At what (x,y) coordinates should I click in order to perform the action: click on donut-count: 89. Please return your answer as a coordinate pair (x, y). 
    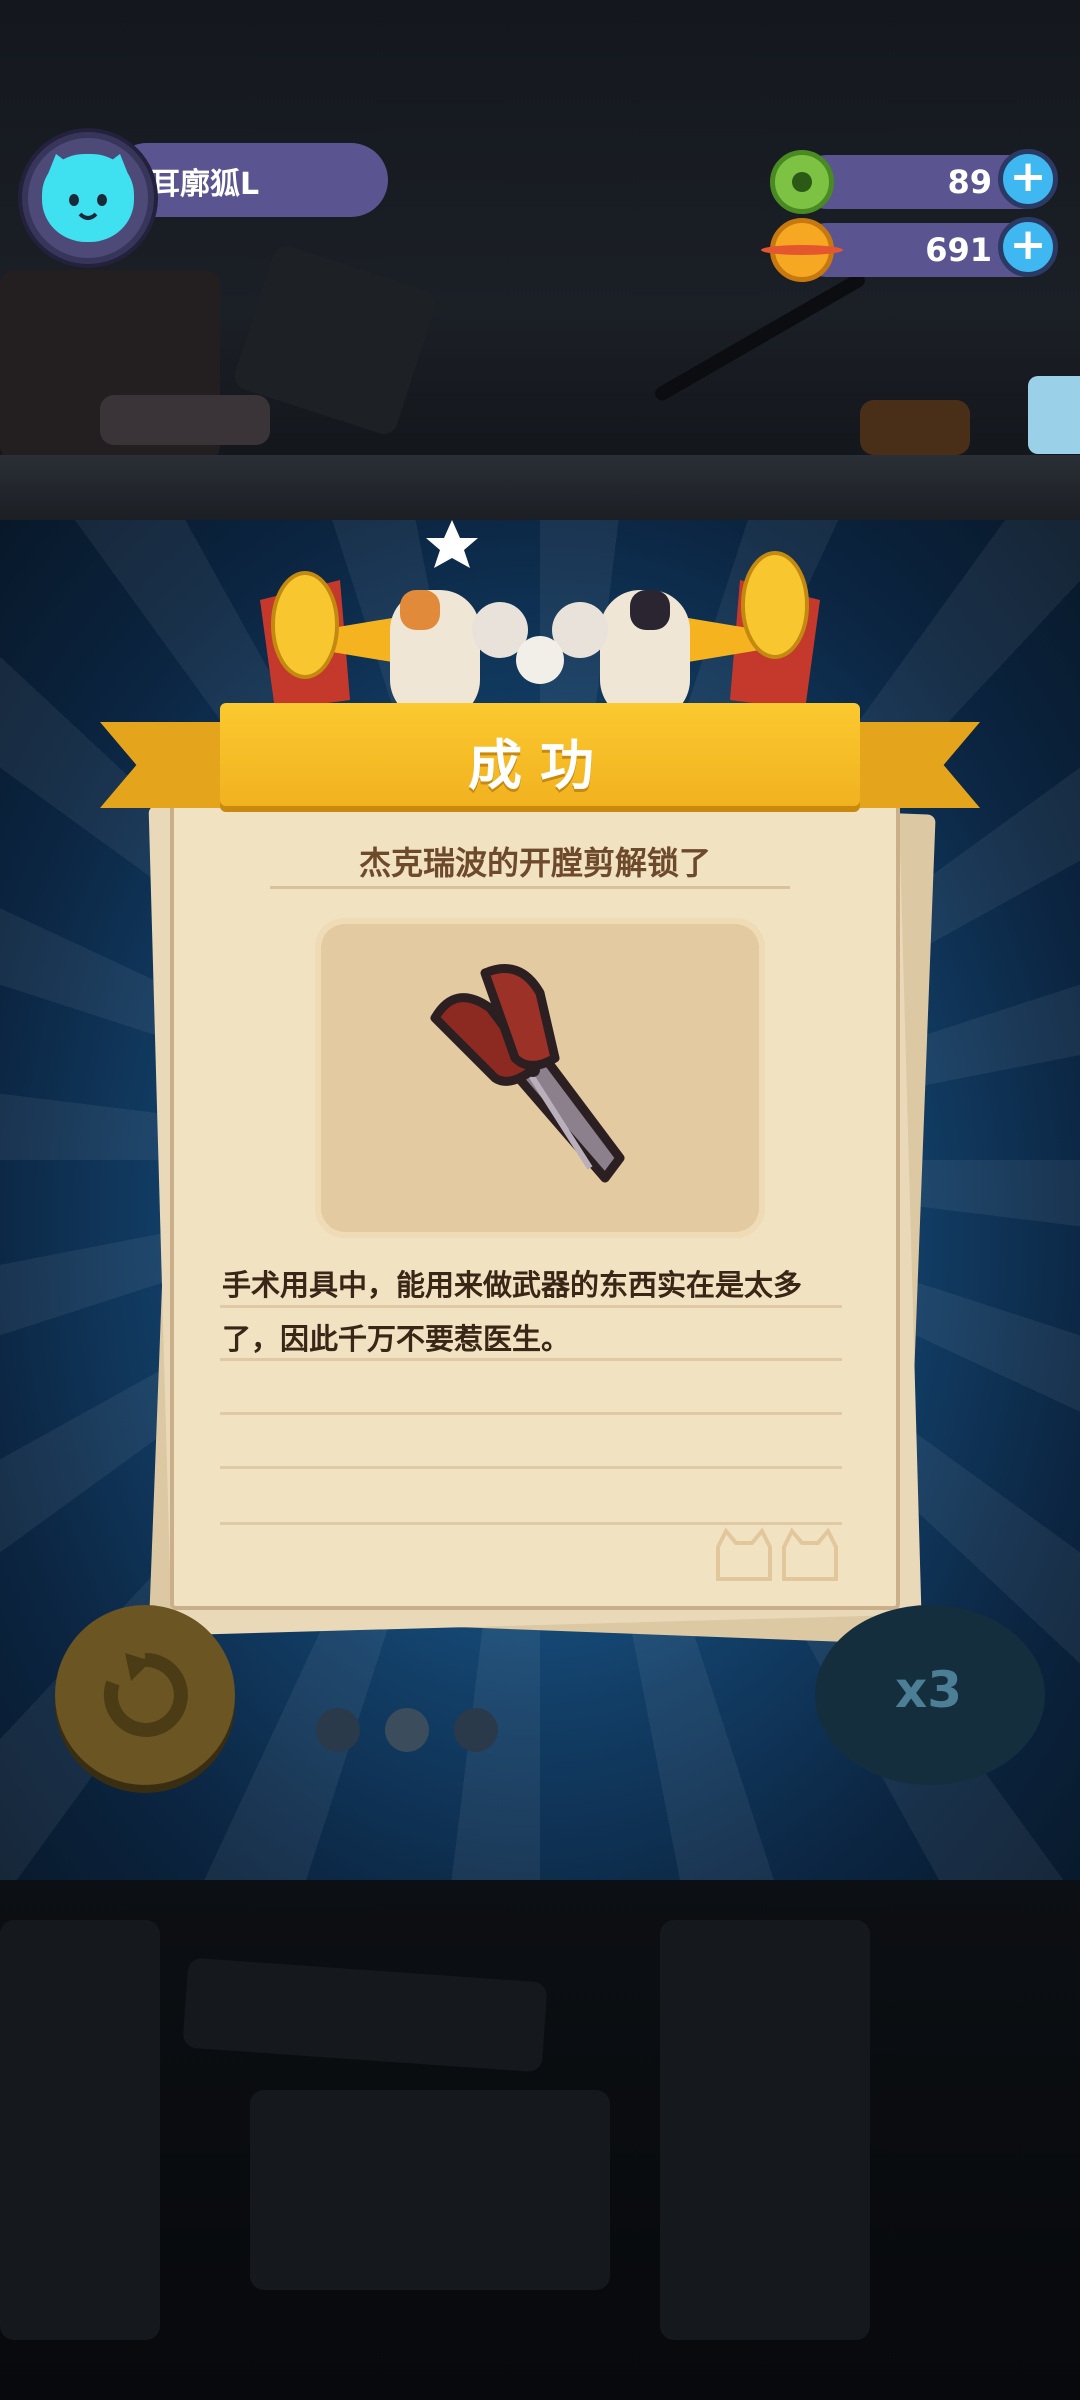
    Looking at the image, I should click on (969, 182).